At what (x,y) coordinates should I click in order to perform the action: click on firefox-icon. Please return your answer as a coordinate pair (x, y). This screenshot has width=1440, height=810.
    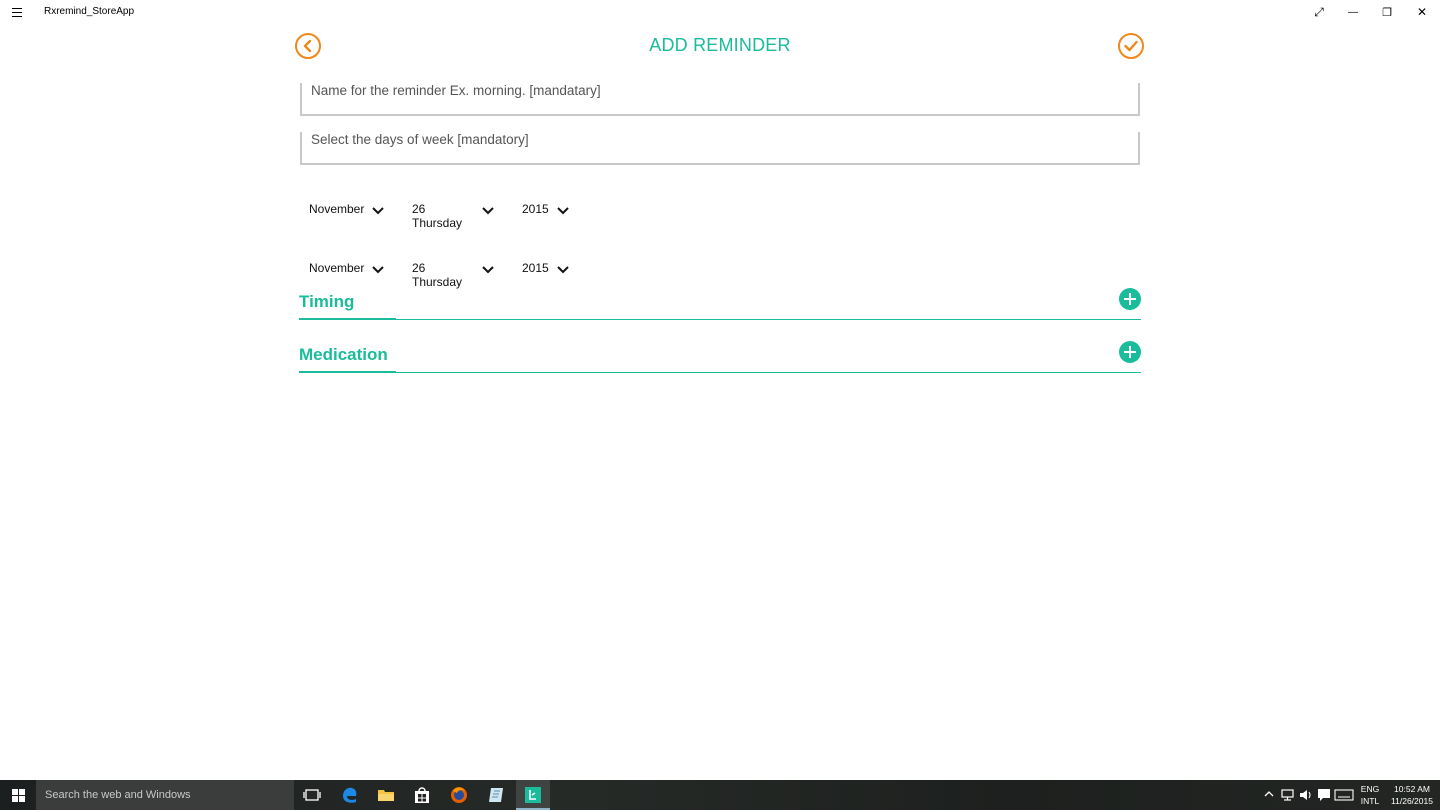
    Looking at the image, I should click on (459, 795).